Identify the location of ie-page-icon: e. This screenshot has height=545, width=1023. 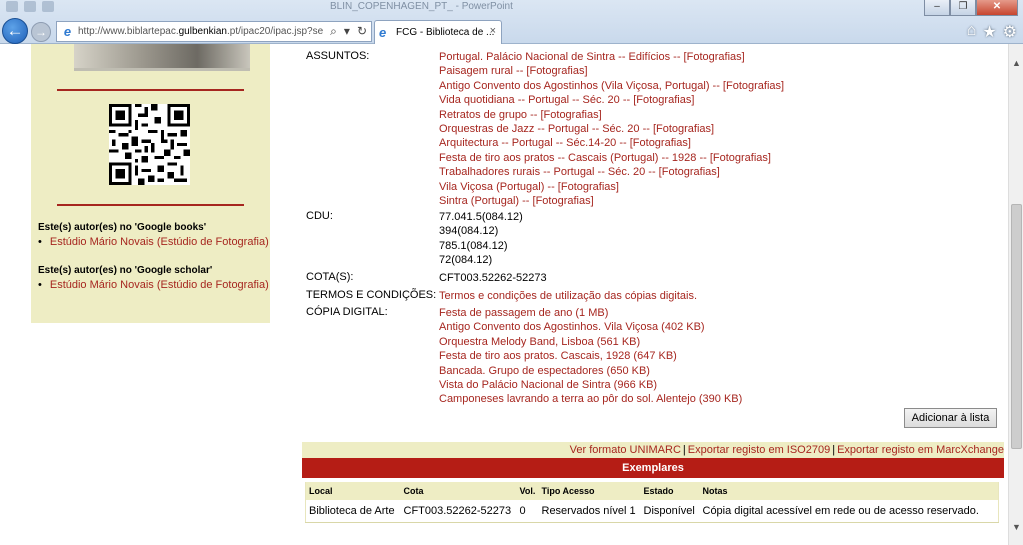
(67, 31).